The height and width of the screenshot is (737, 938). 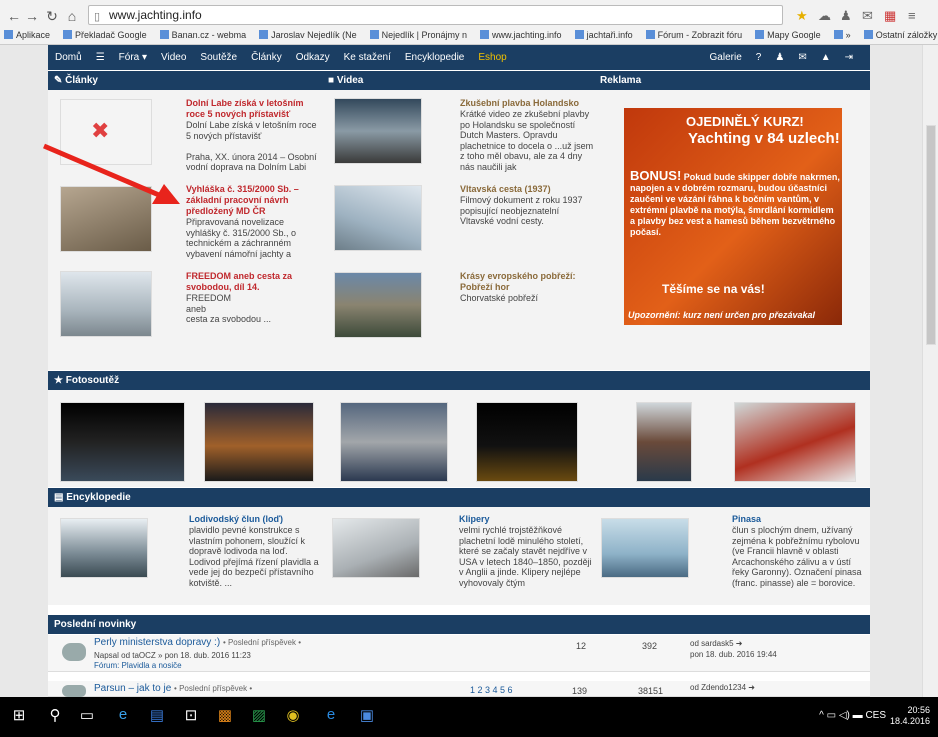 What do you see at coordinates (14, 16) in the screenshot?
I see `back-icon: ←` at bounding box center [14, 16].